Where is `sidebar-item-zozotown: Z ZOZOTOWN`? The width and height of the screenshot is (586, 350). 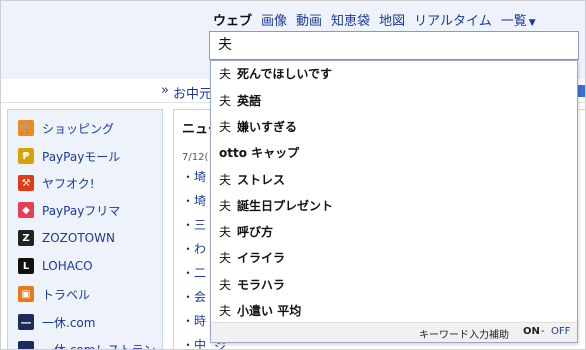
sidebar-item-zozotown: Z ZOZOTOWN is located at coordinates (66, 238).